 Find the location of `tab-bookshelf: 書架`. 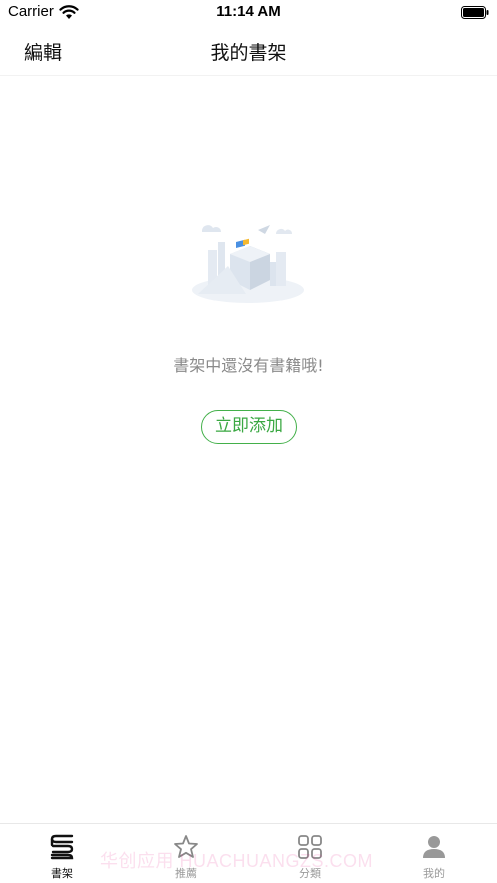

tab-bookshelf: 書架 is located at coordinates (62, 853).